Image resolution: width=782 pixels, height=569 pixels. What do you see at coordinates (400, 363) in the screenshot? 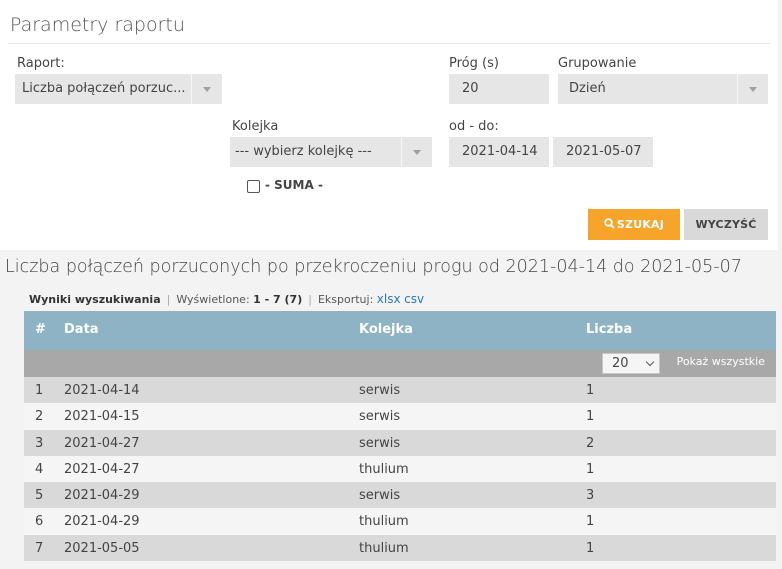
I see `pagination-bar: 20 Pokaż wszystkie` at bounding box center [400, 363].